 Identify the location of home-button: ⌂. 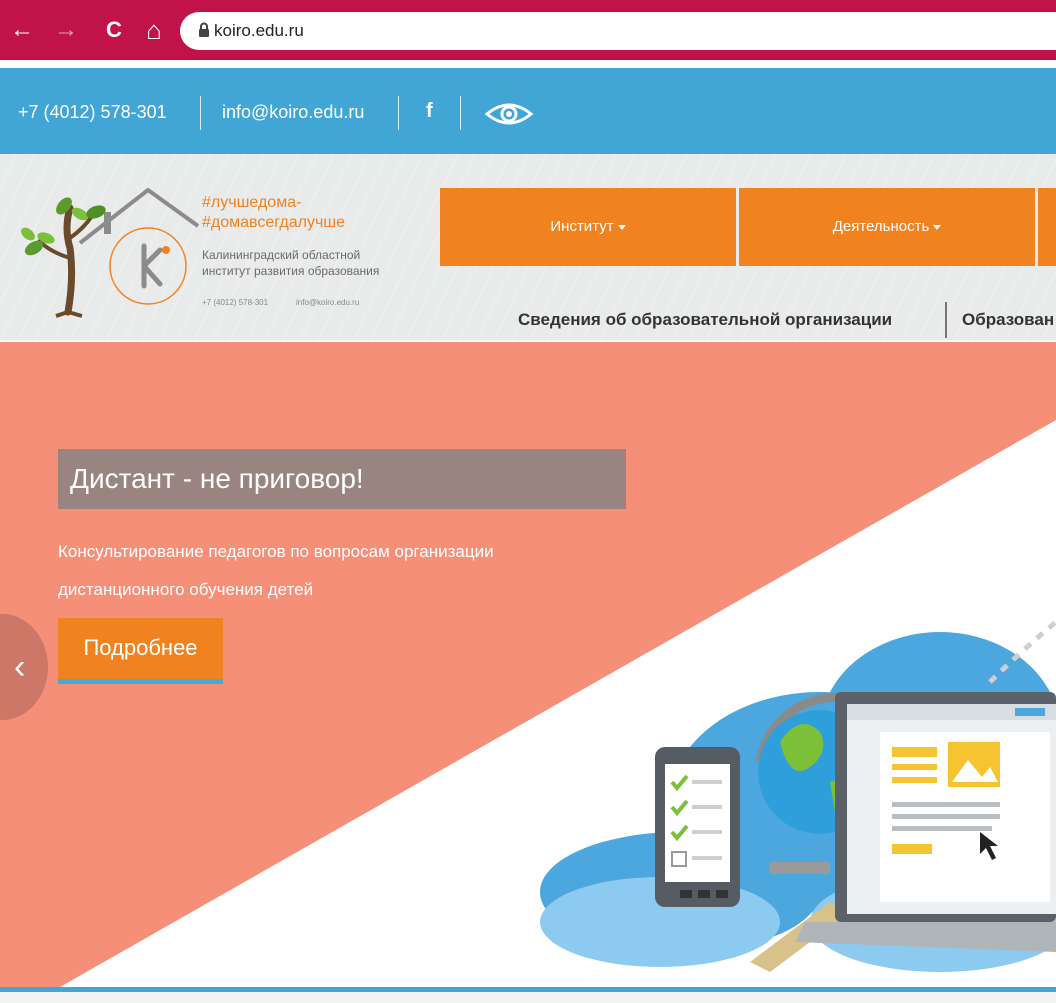
(154, 30).